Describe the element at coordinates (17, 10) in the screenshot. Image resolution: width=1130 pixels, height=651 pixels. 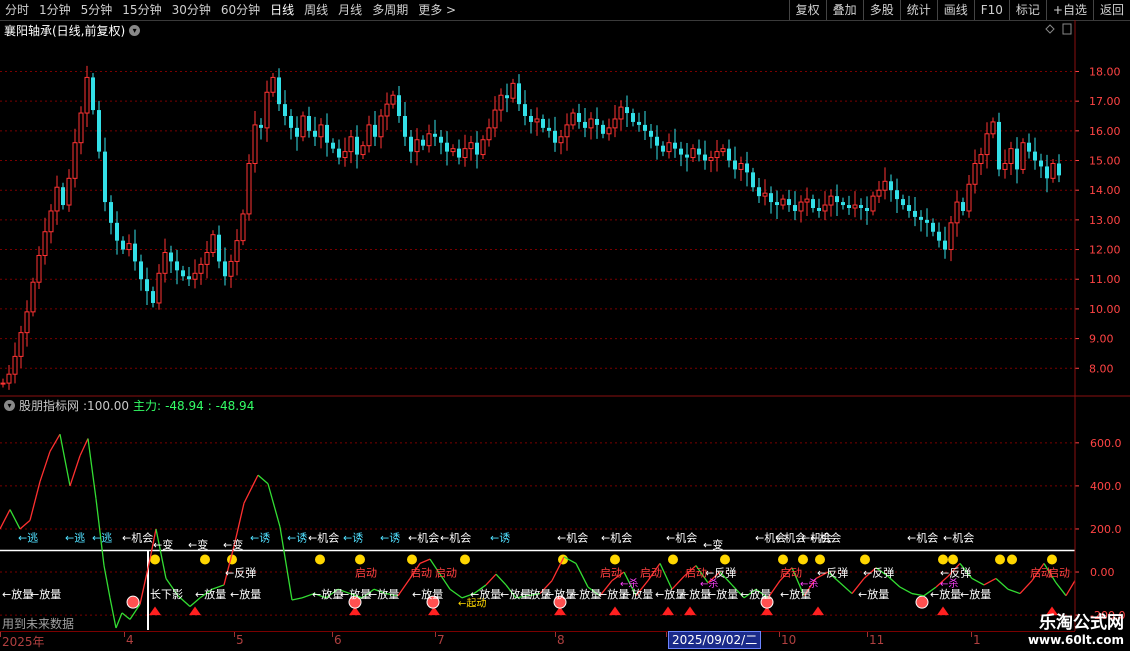
I see `tab-period-0: 分时` at that location.